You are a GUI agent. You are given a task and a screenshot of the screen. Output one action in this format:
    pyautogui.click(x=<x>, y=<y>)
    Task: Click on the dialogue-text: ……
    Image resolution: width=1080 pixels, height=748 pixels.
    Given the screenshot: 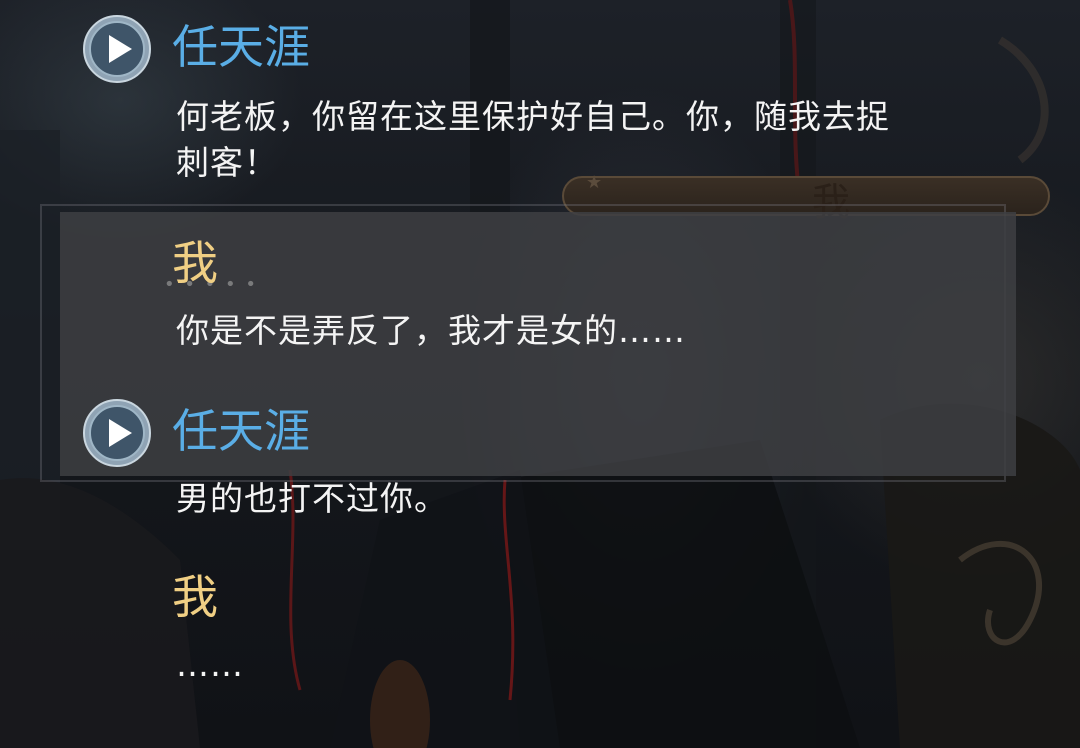 What is the action you would take?
    pyautogui.click(x=210, y=664)
    